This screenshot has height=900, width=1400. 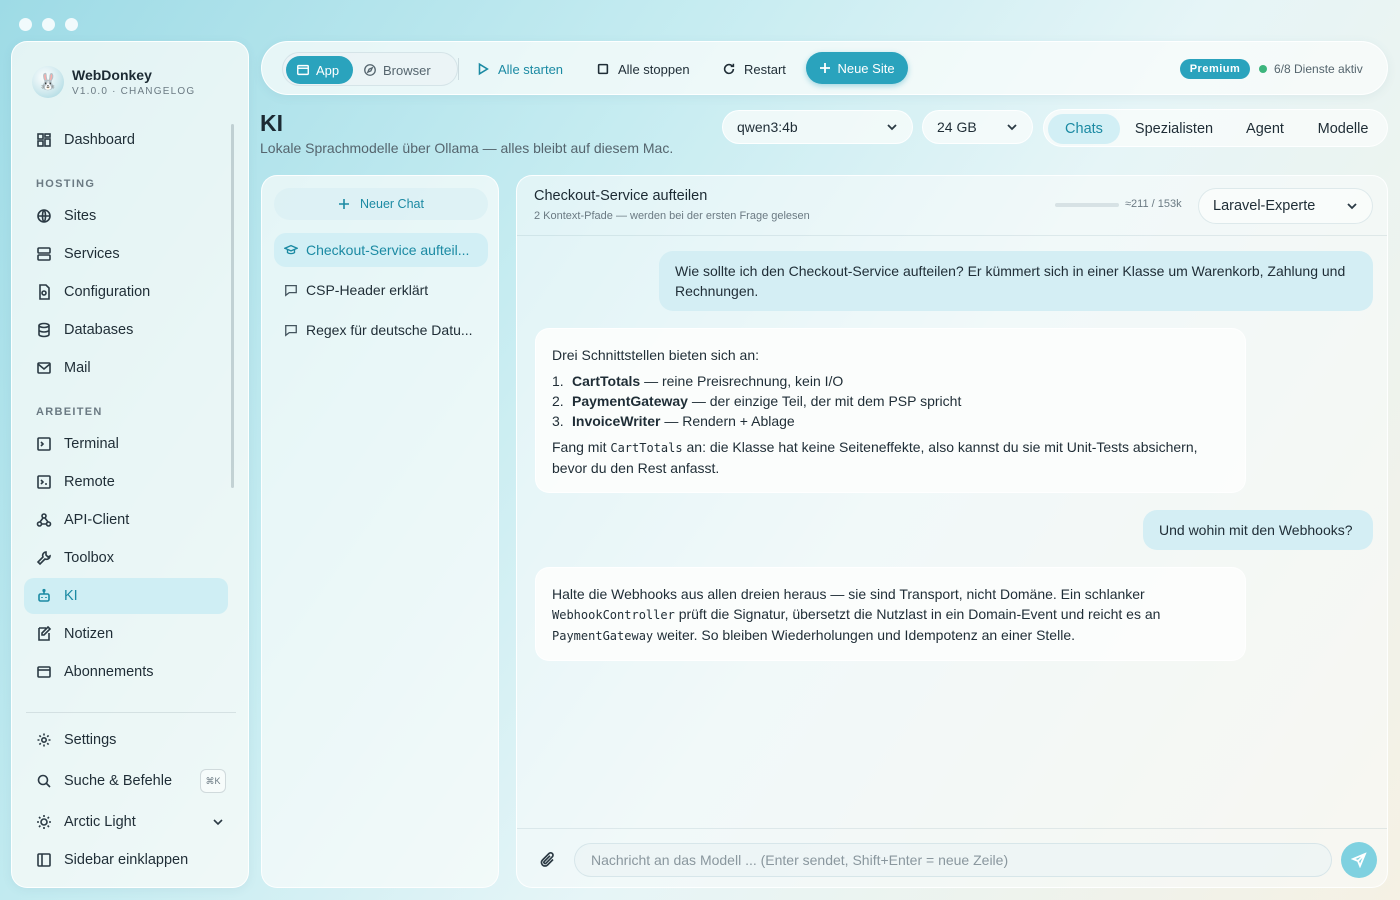 What do you see at coordinates (1215, 69) in the screenshot?
I see `premium-badge: Premium` at bounding box center [1215, 69].